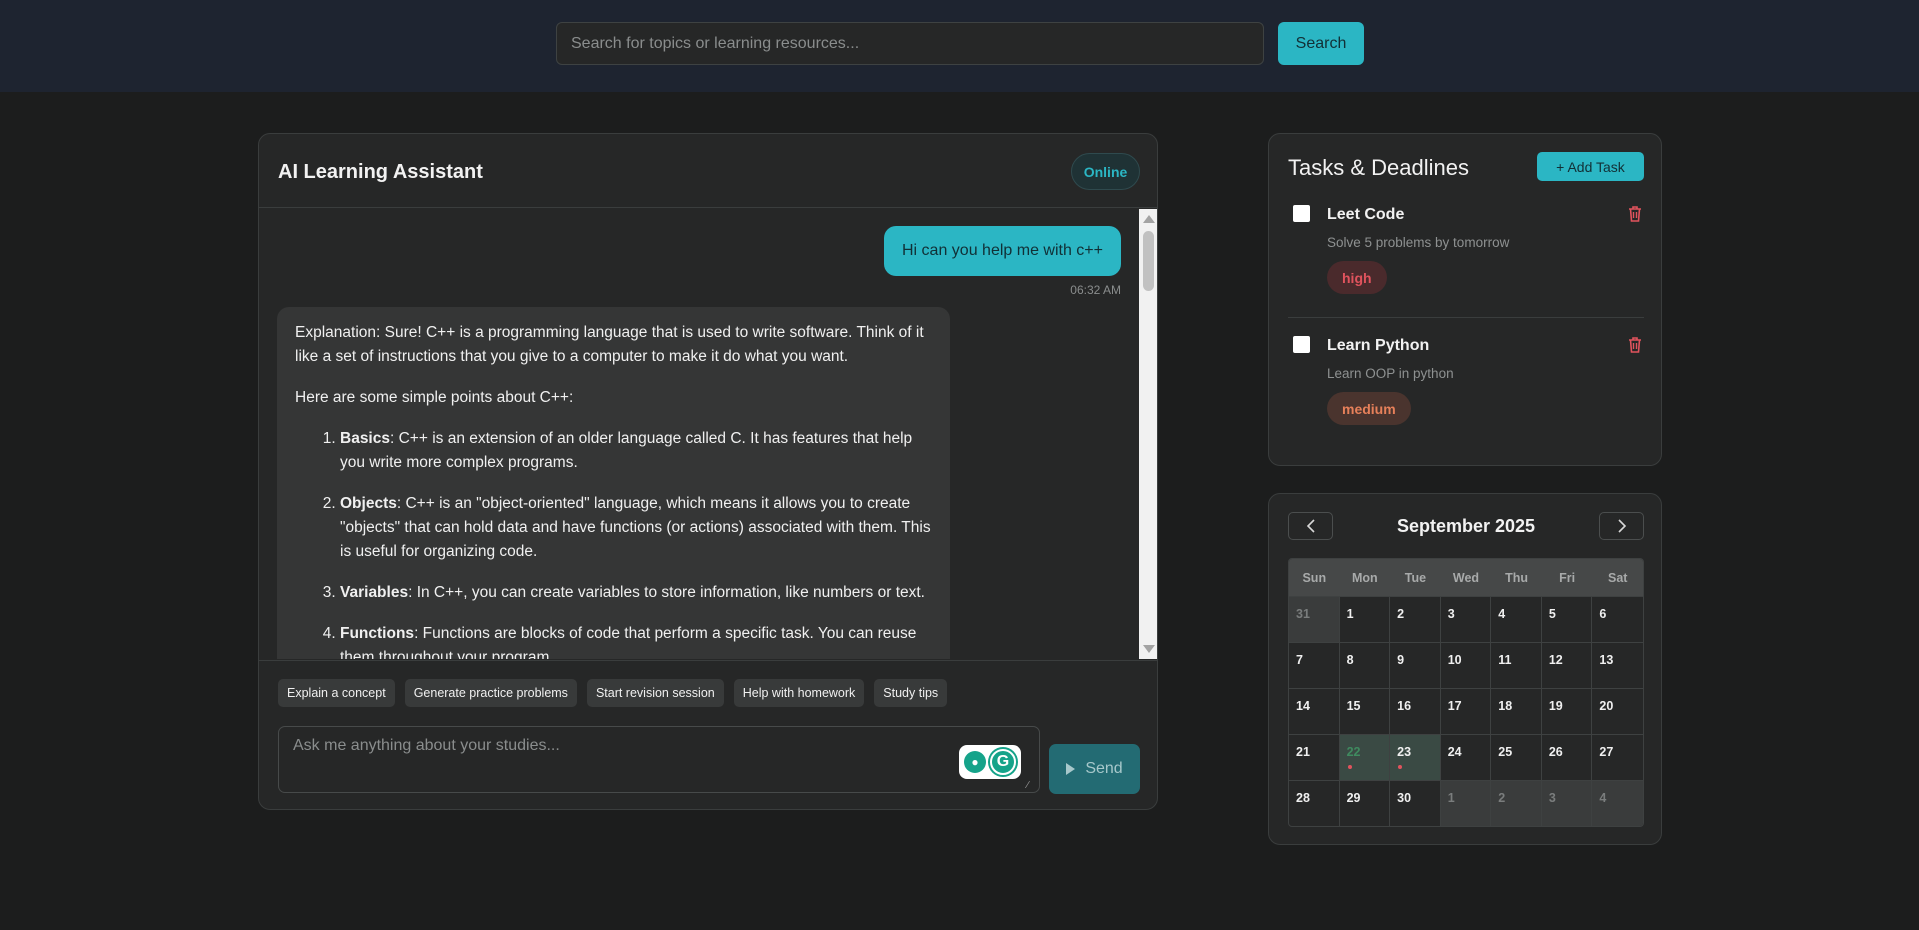 The width and height of the screenshot is (1919, 930). I want to click on priority-badge: medium, so click(1369, 408).